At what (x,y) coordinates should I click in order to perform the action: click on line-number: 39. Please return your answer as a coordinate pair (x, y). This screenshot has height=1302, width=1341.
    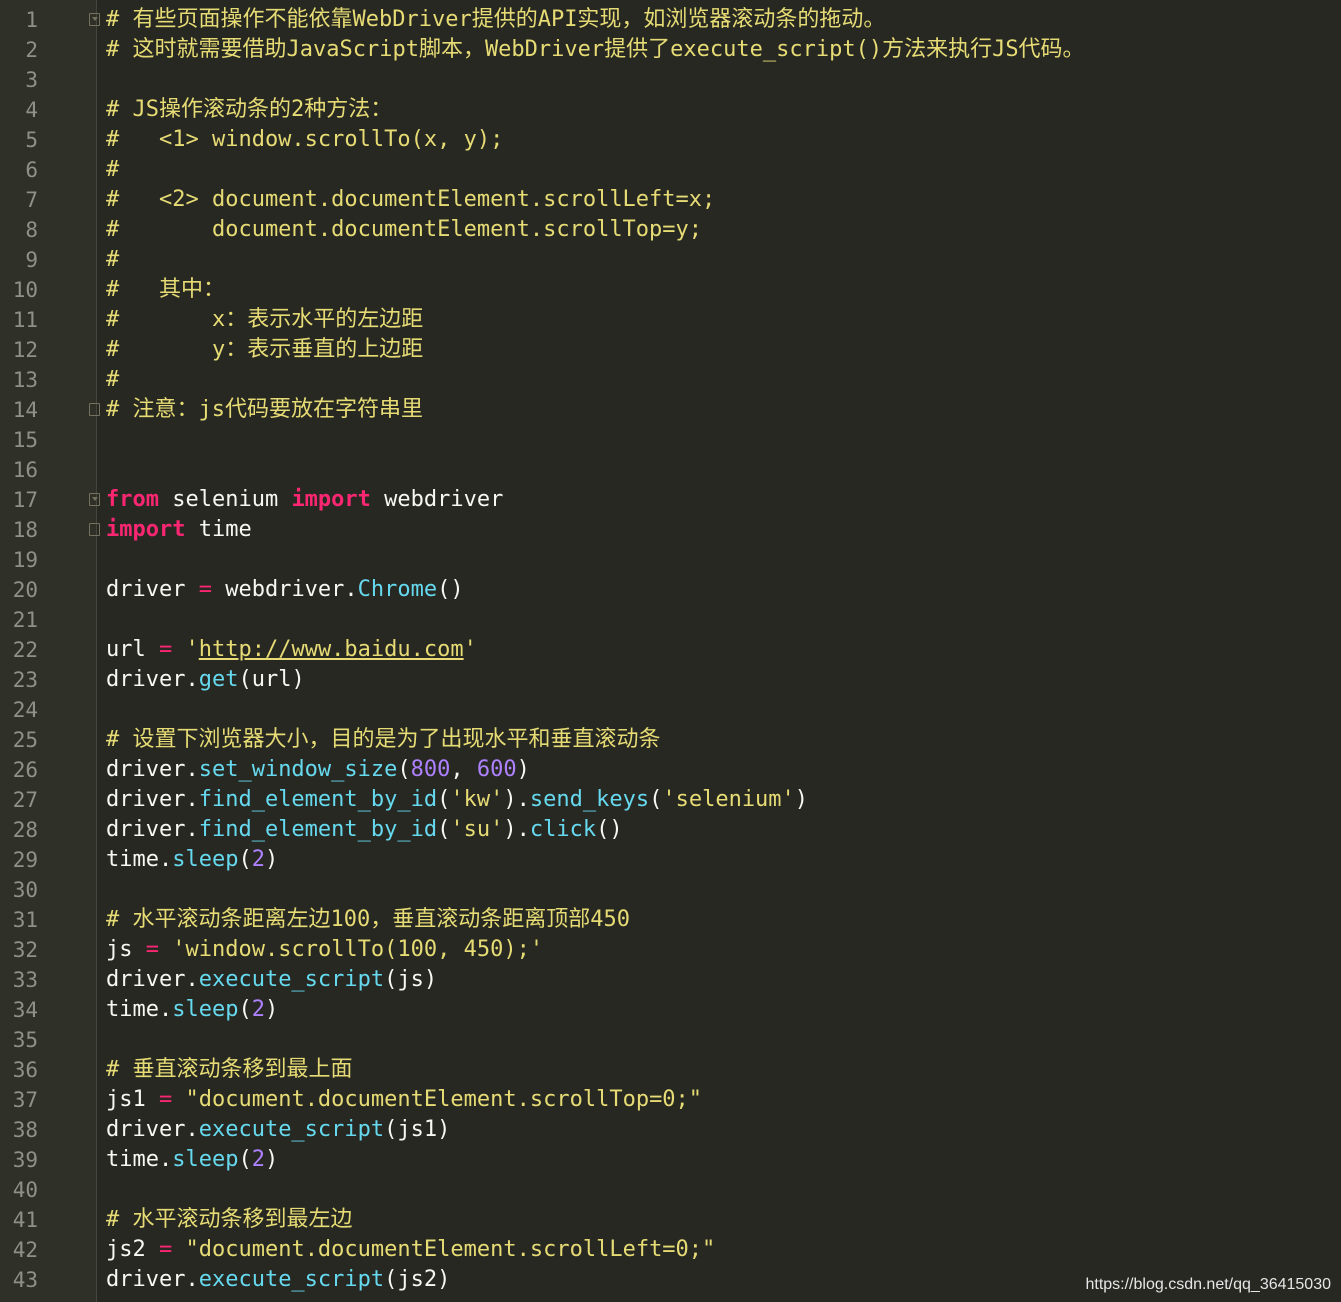
    Looking at the image, I should click on (25, 1160).